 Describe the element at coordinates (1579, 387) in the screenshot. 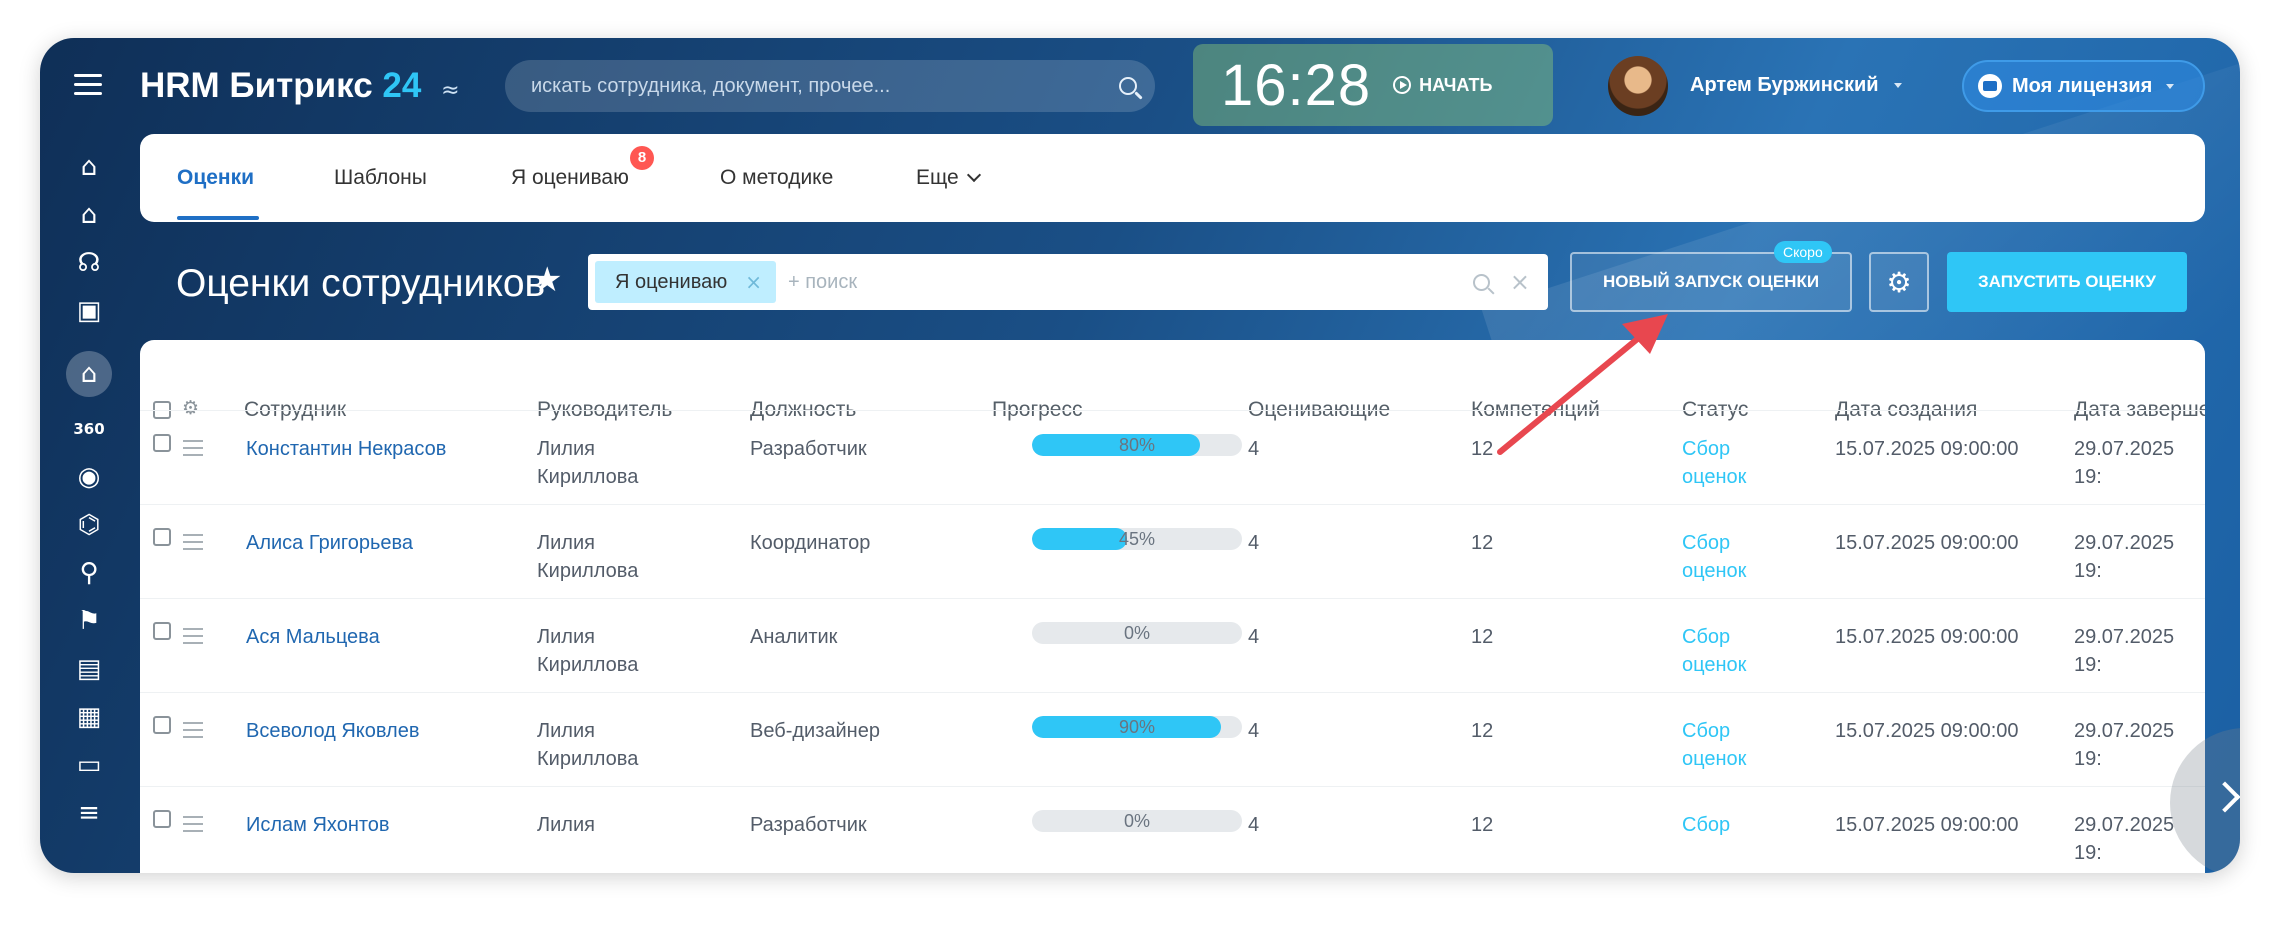

I see `arrow-shaft` at that location.